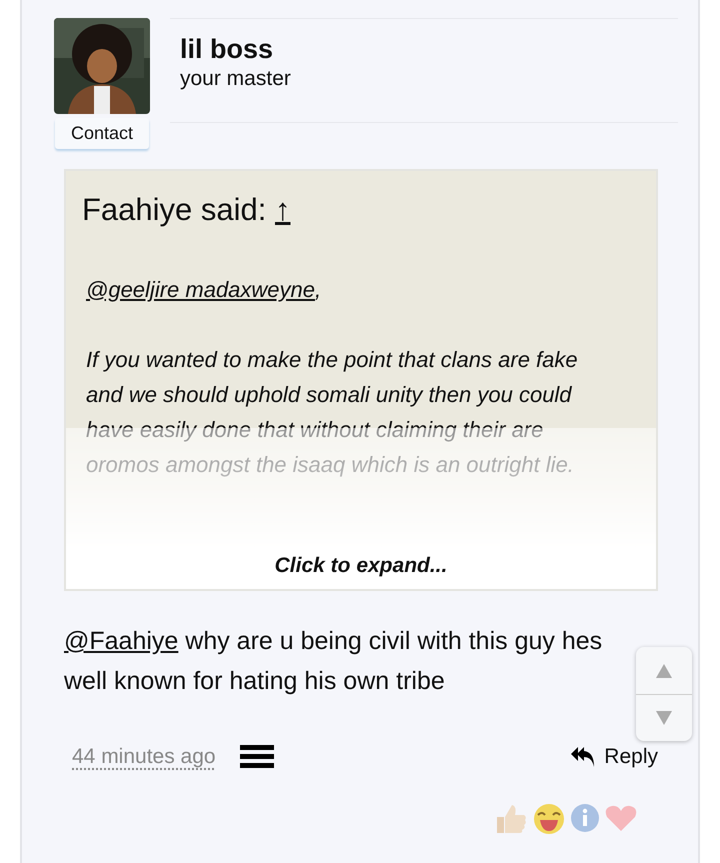 The height and width of the screenshot is (863, 720). What do you see at coordinates (121, 641) in the screenshot?
I see `mention-link: @Faahiye` at bounding box center [121, 641].